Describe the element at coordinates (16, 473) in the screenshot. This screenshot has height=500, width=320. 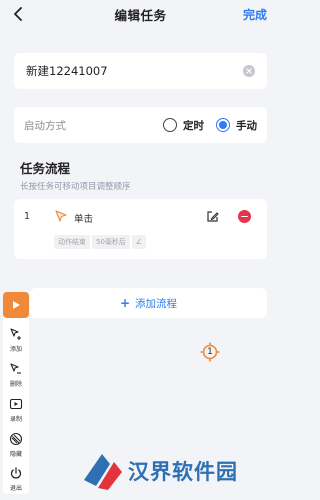
I see `power-icon` at that location.